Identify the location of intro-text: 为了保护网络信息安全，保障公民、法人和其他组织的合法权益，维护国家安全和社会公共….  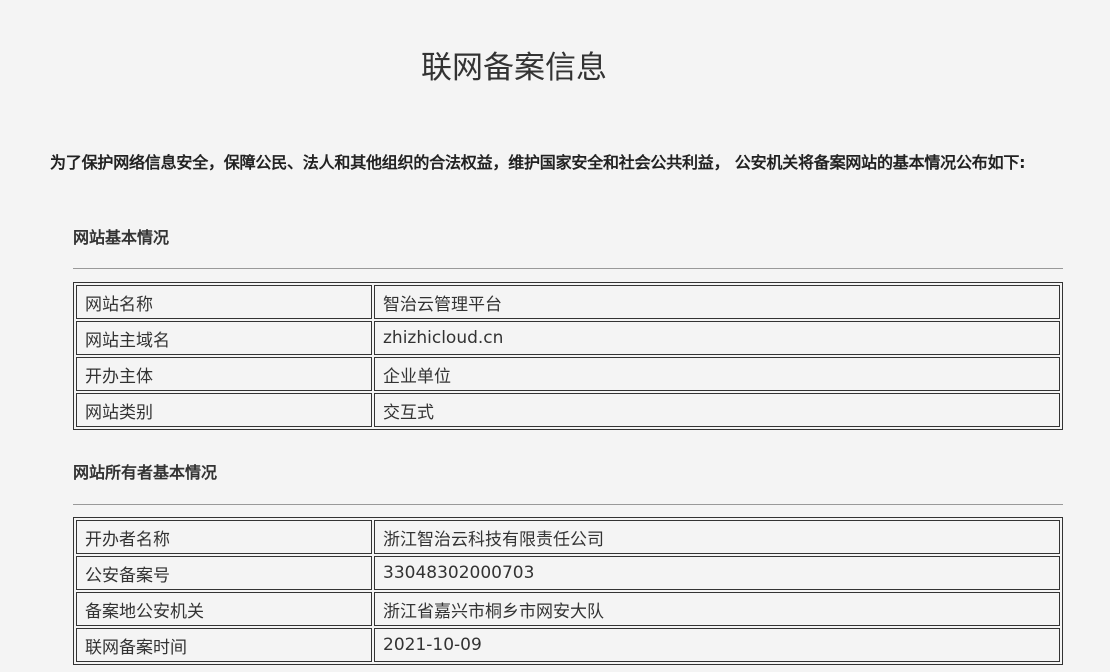
(538, 162).